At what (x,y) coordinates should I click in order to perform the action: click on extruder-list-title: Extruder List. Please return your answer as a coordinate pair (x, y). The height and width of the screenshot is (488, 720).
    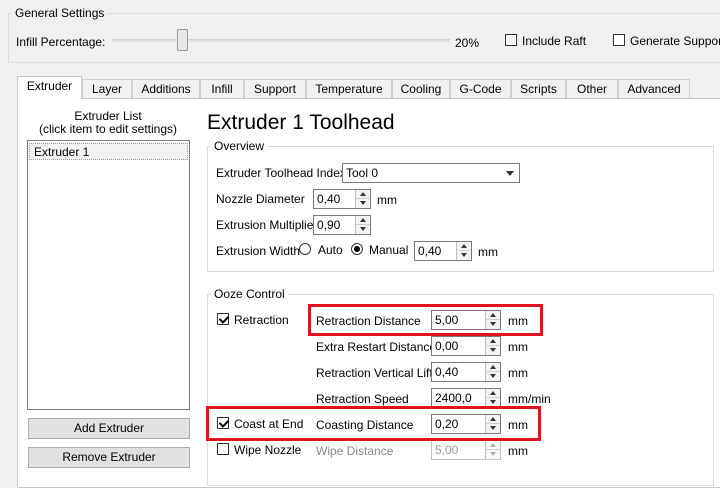
    Looking at the image, I should click on (108, 116).